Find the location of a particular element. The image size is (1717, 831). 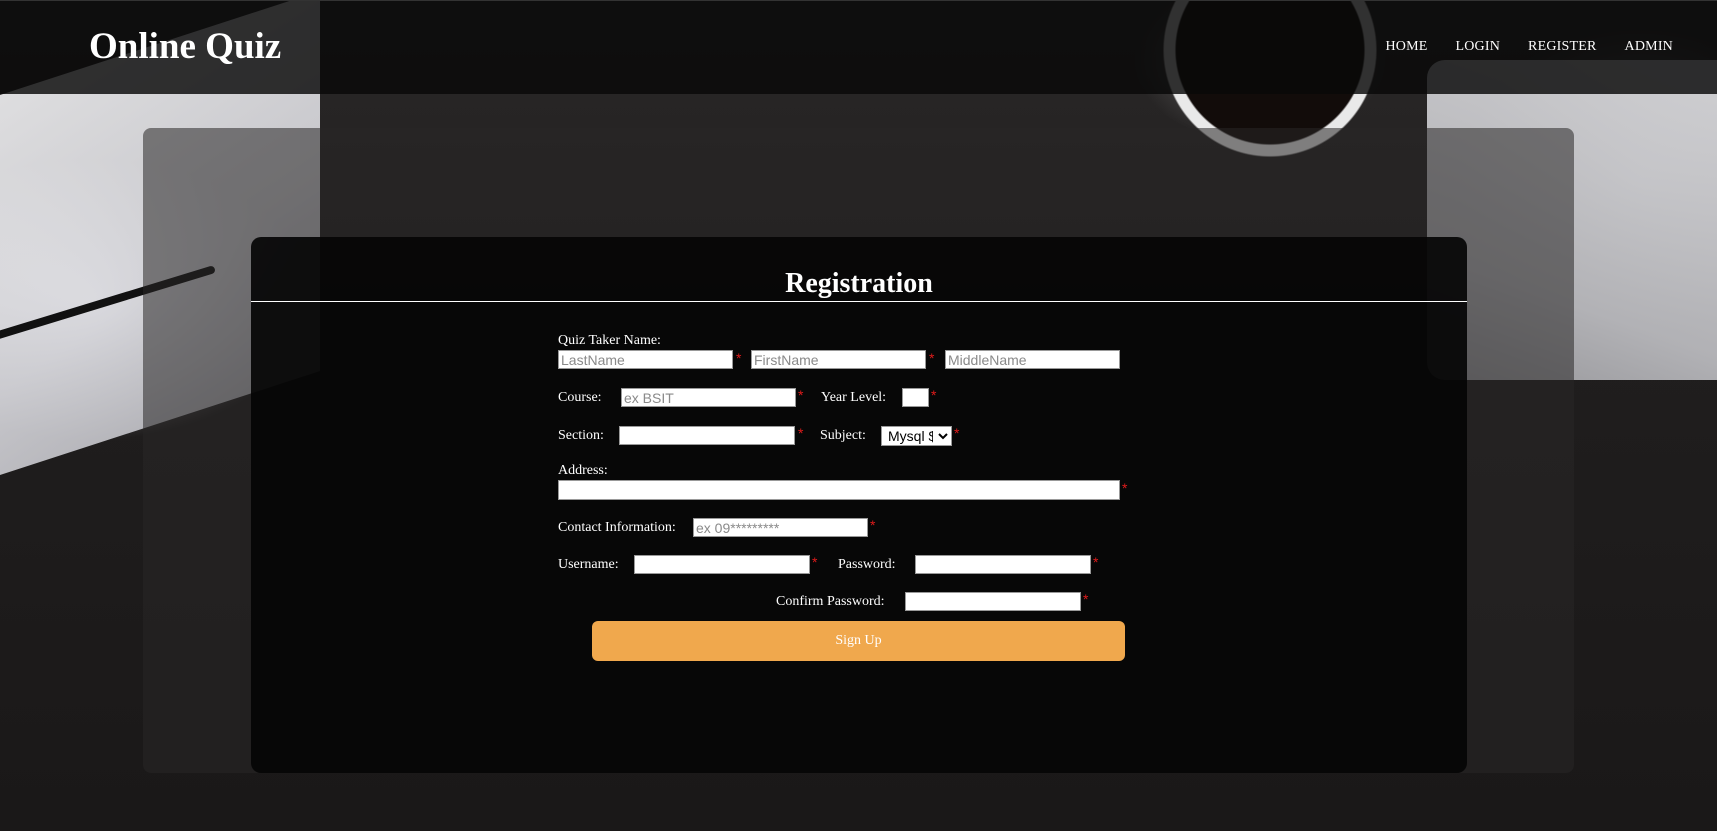

lastname-input is located at coordinates (645, 359).